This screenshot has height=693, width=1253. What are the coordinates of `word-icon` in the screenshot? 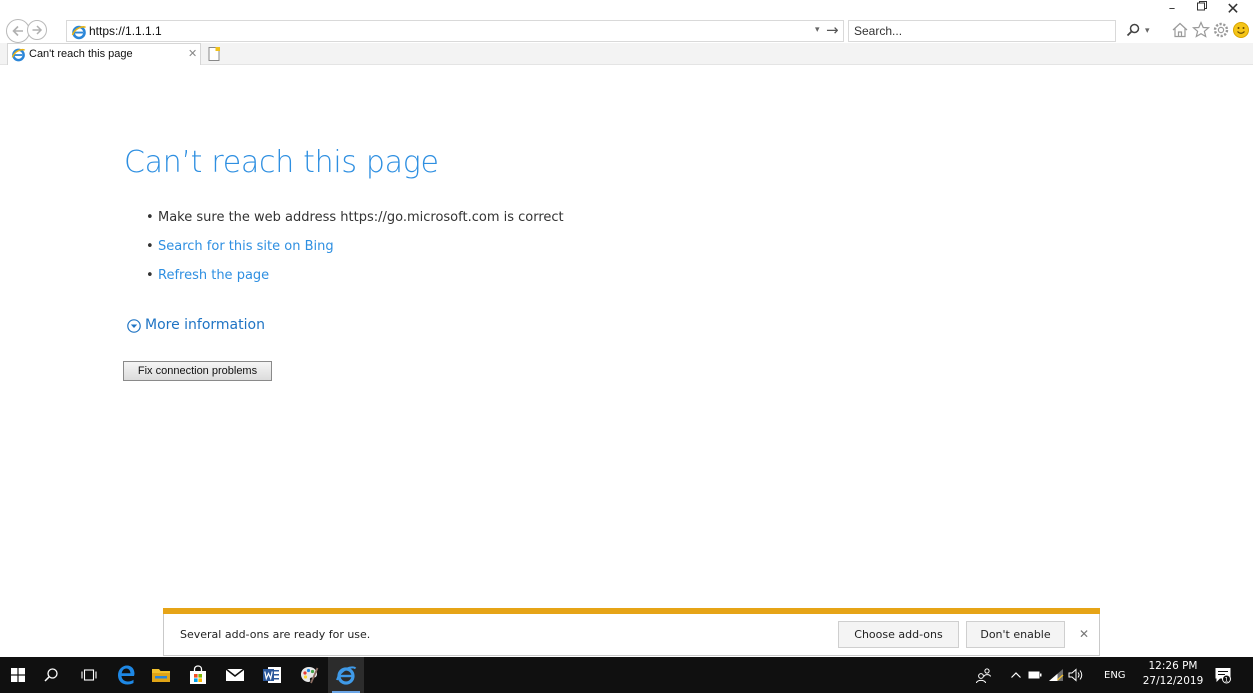 It's located at (272, 675).